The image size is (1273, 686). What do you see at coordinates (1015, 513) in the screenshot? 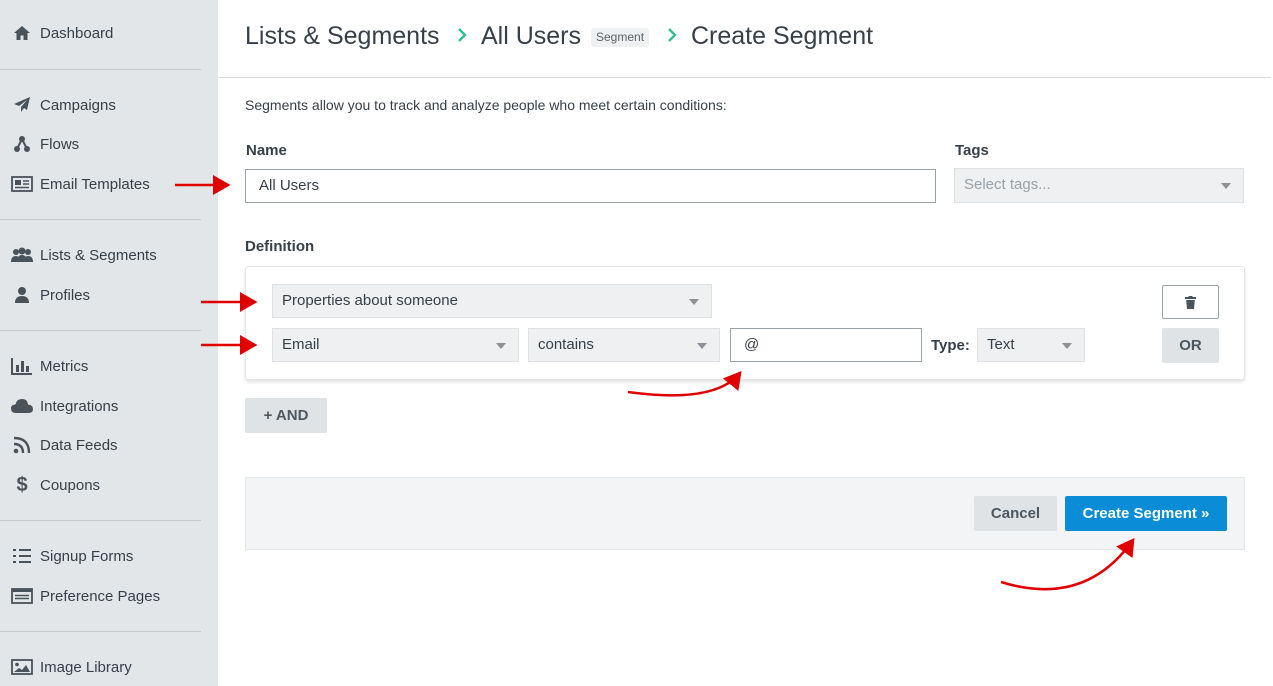
I see `cancel-button: Cancel` at bounding box center [1015, 513].